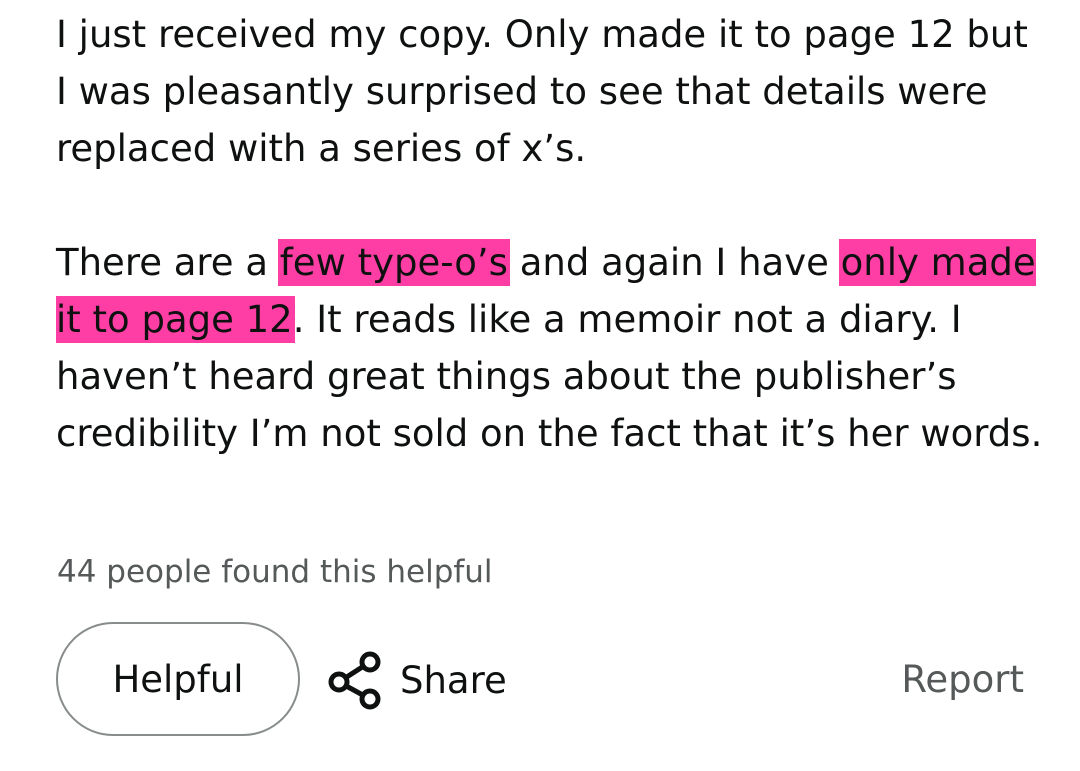 Image resolution: width=1080 pixels, height=771 pixels. What do you see at coordinates (178, 679) in the screenshot?
I see `helpful-button: Helpful` at bounding box center [178, 679].